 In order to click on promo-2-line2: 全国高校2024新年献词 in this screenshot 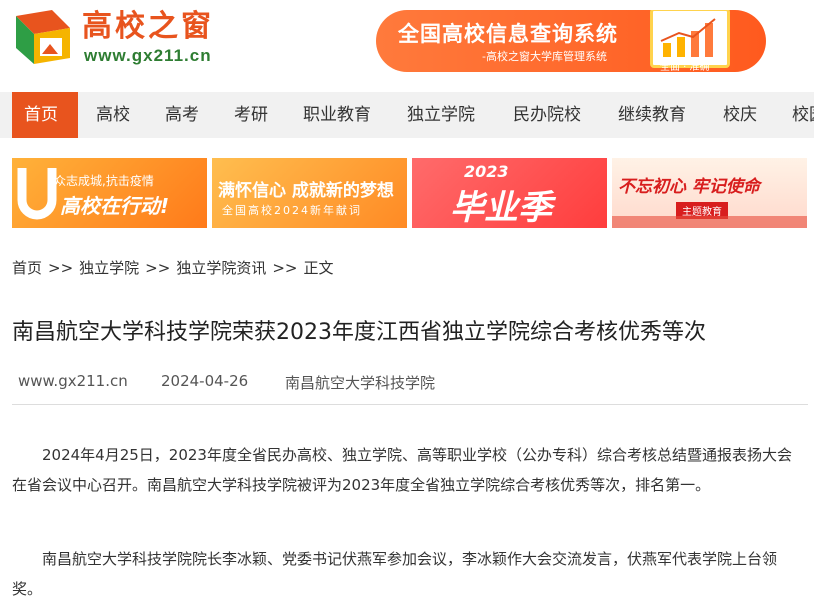, I will do `click(292, 210)`.